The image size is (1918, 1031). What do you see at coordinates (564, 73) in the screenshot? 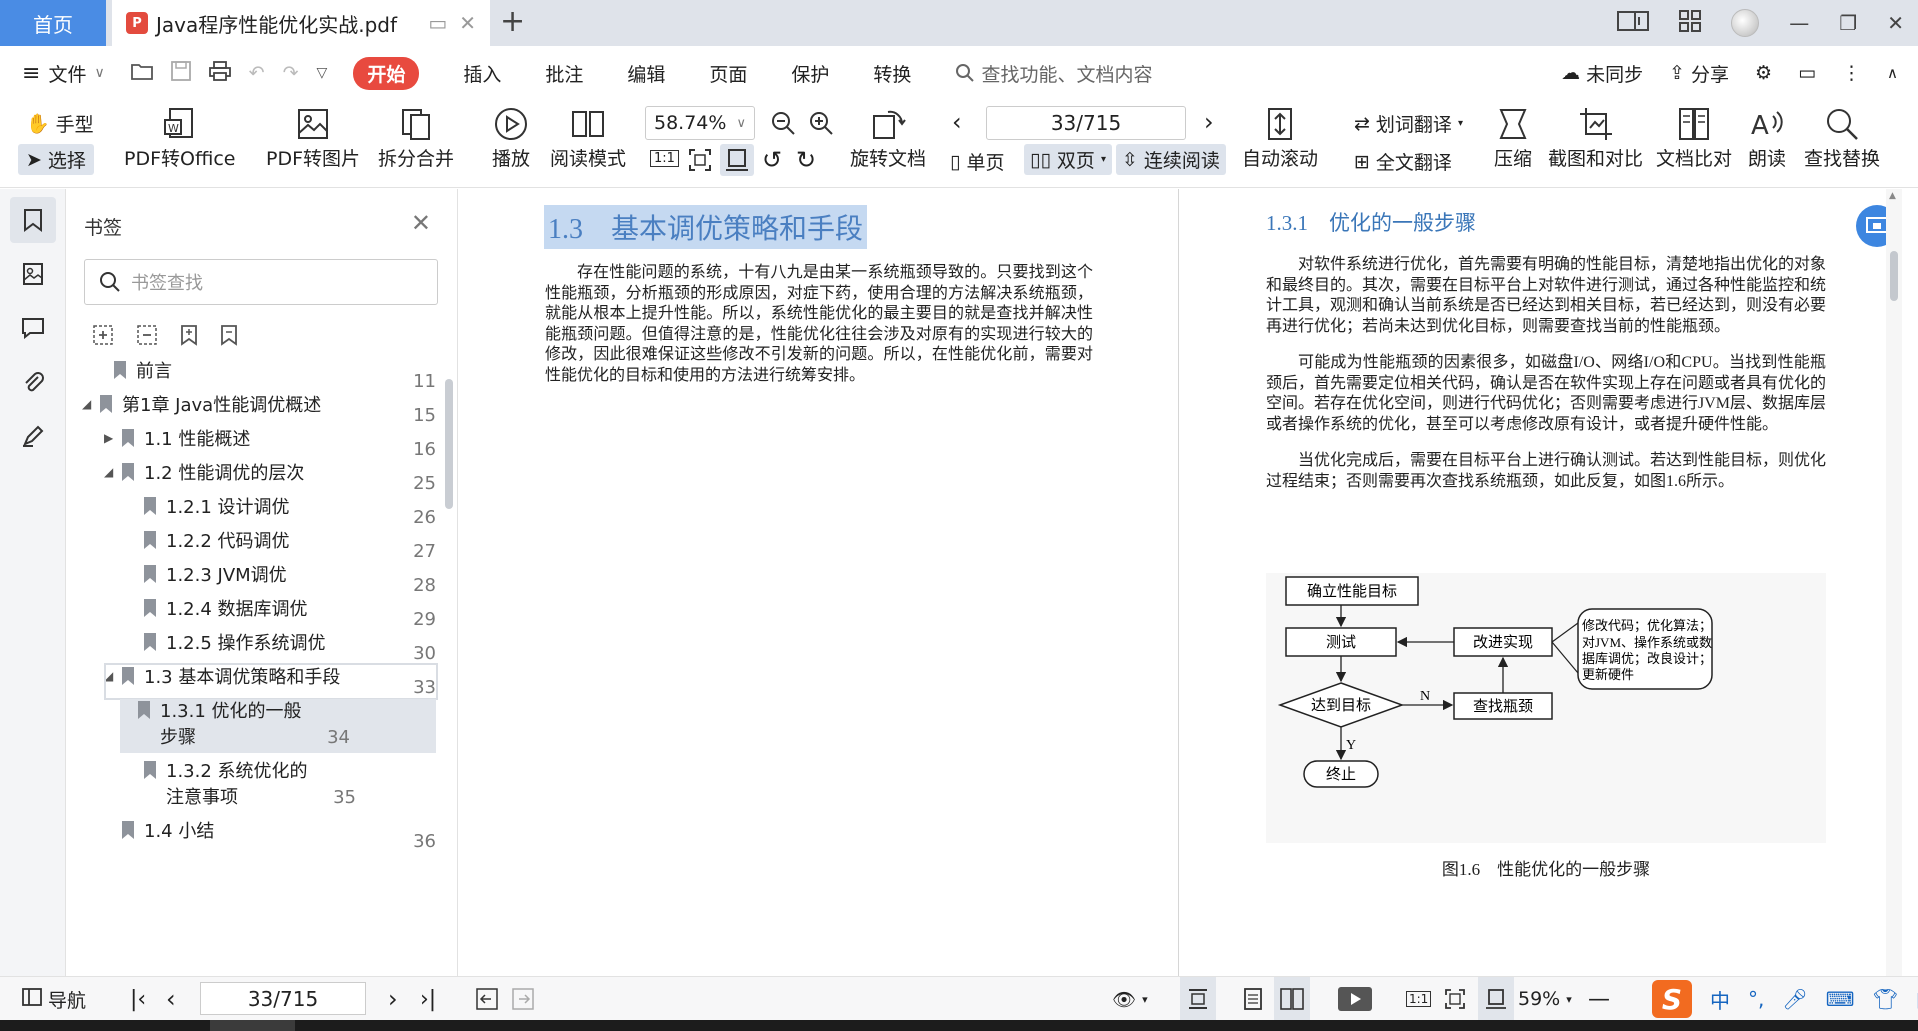
I see `menu-tab-comment: 批注` at bounding box center [564, 73].